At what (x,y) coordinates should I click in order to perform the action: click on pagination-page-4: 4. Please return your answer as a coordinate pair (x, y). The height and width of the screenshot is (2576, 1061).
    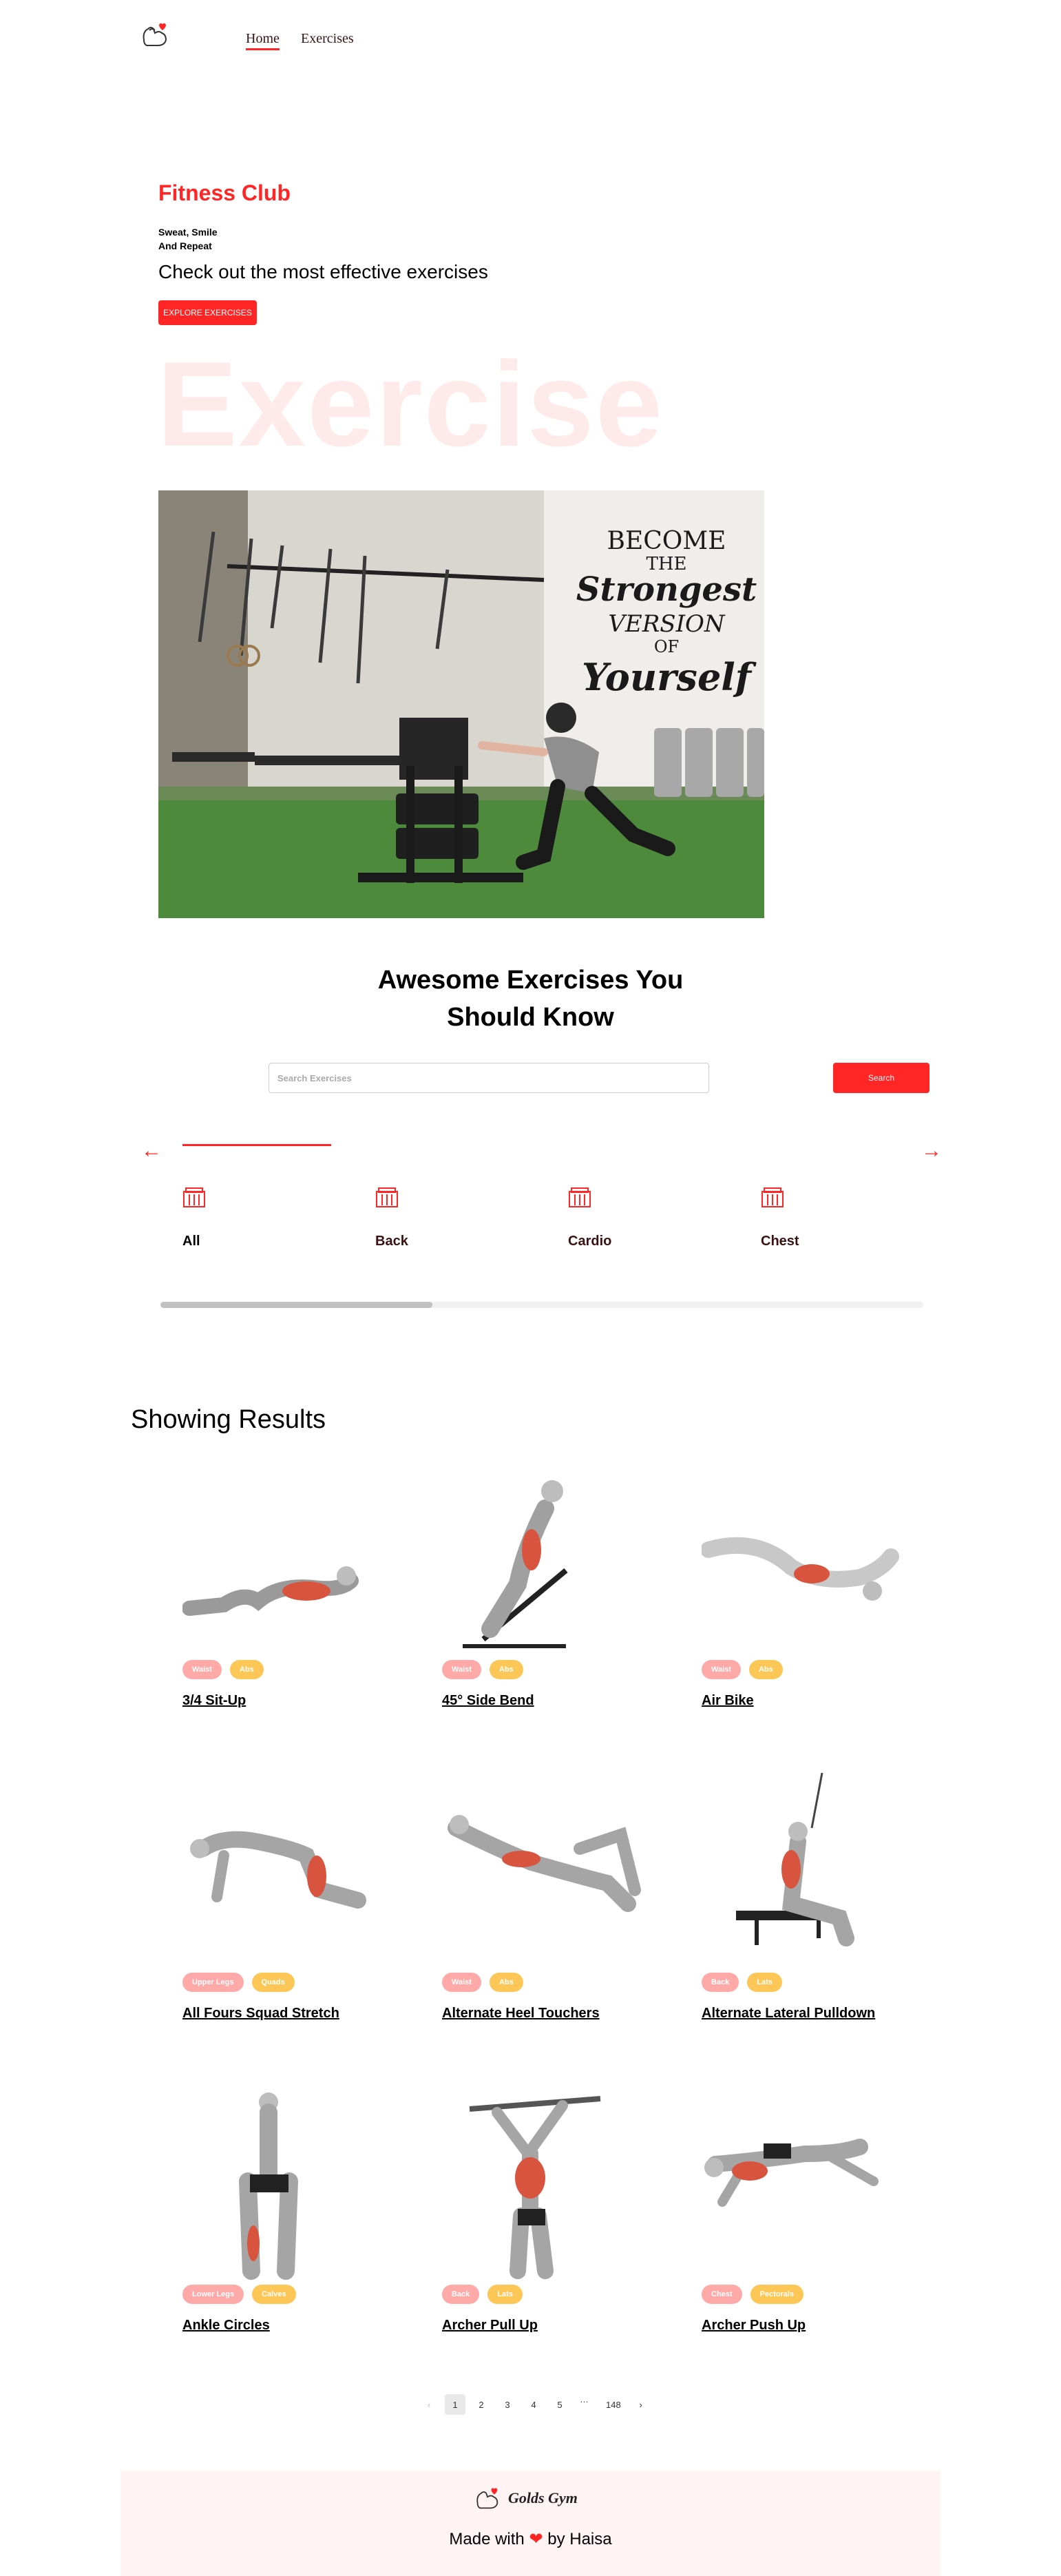
    Looking at the image, I should click on (533, 2404).